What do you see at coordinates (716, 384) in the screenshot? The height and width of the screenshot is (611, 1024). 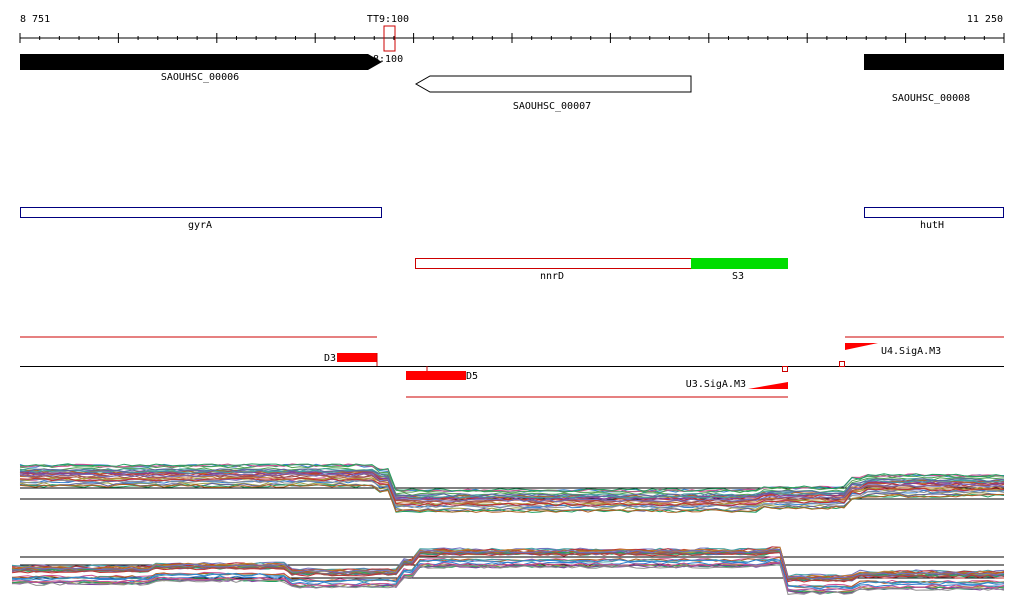 I see `feature-label-u3-siga-m3: U3.SigA.M3` at bounding box center [716, 384].